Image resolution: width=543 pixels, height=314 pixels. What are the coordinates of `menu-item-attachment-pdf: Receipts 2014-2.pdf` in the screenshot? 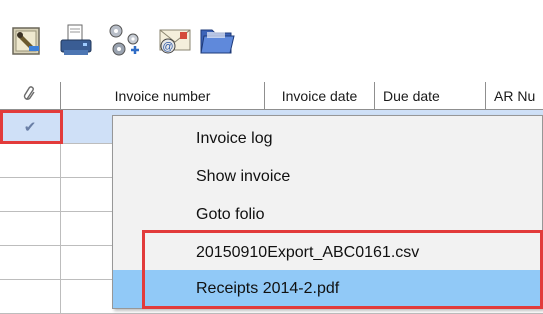 It's located at (327, 289).